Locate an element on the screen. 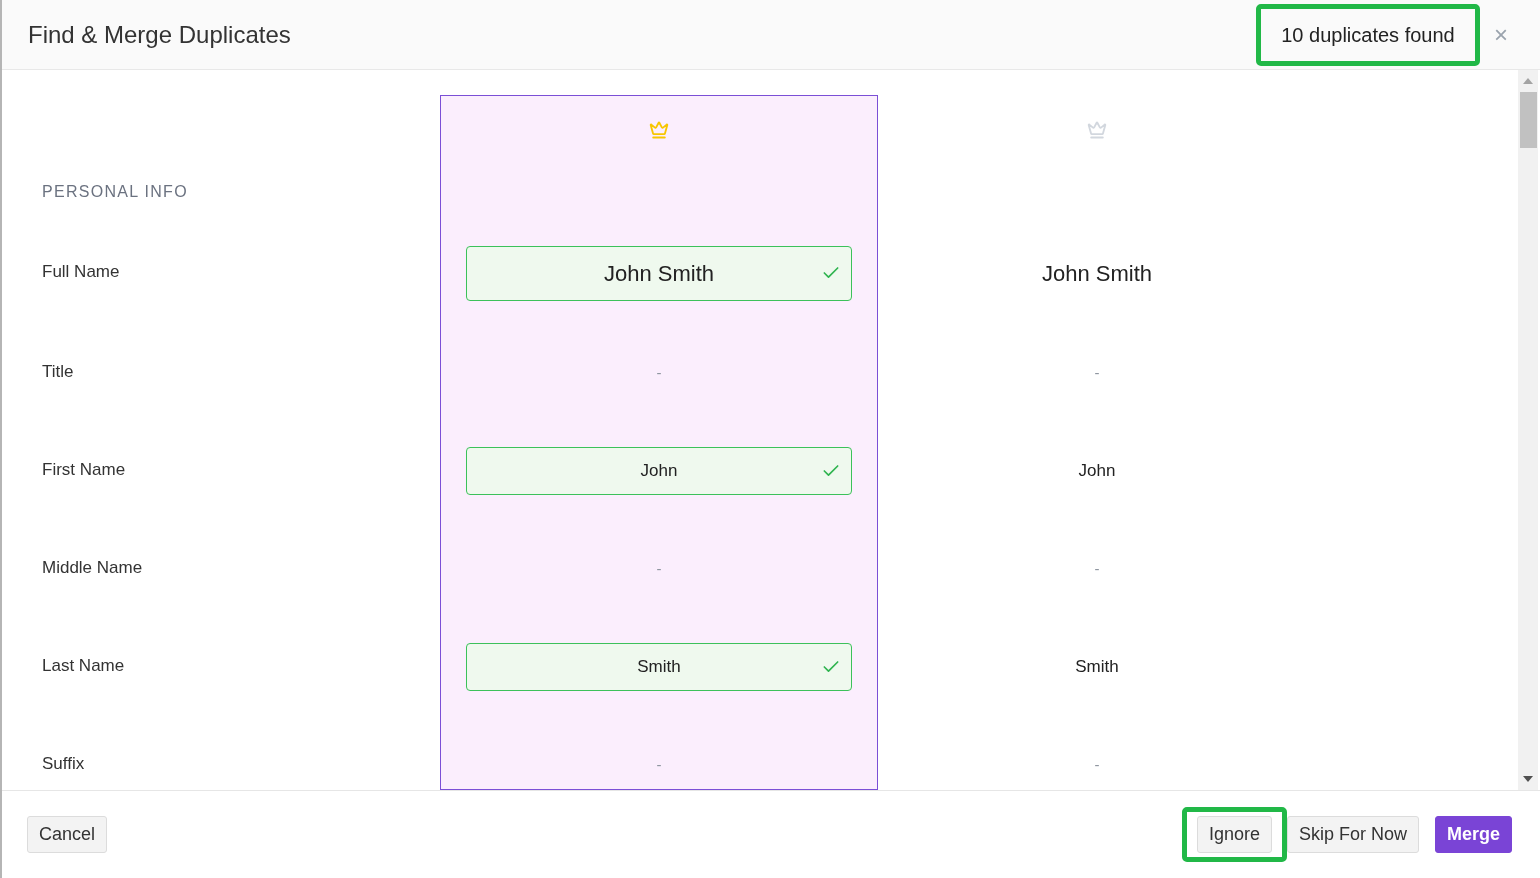  footer-button: Ignore is located at coordinates (1234, 834).